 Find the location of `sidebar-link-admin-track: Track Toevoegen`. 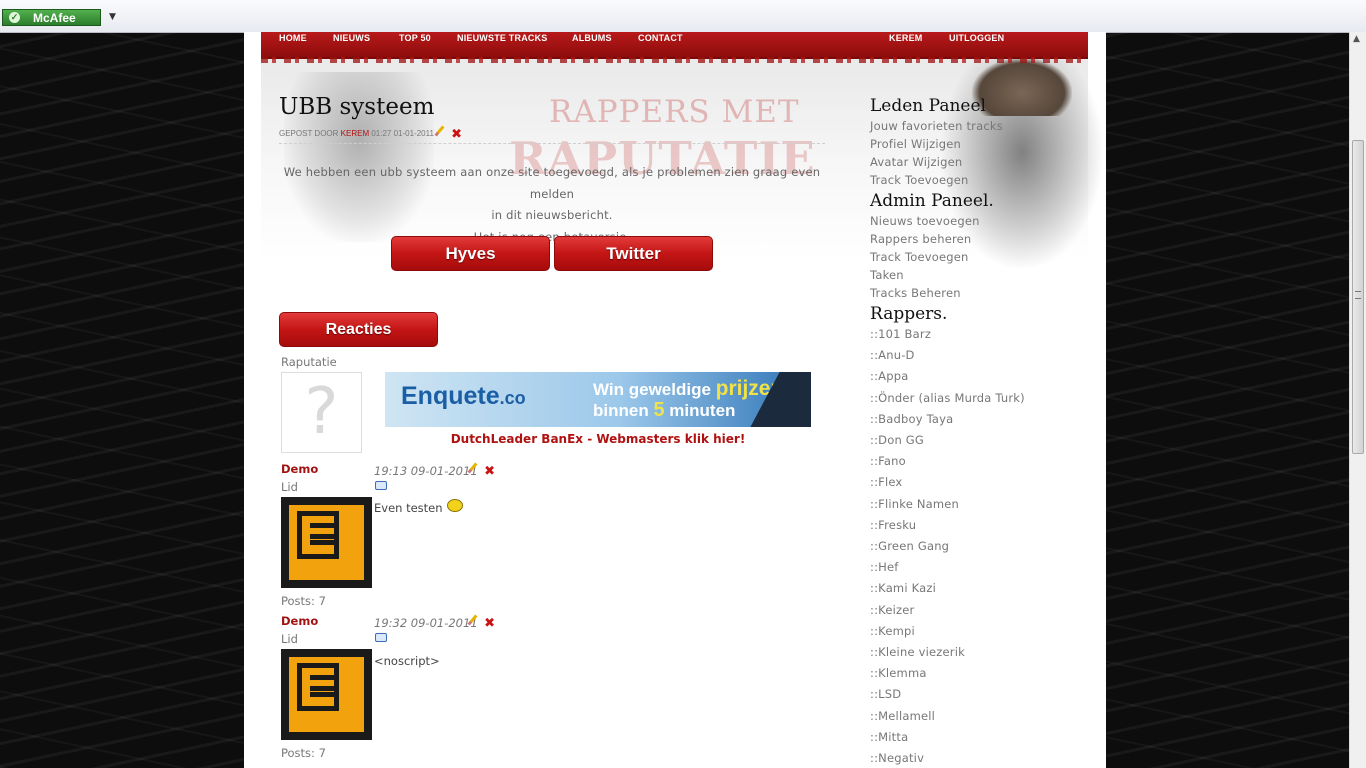

sidebar-link-admin-track: Track Toevoegen is located at coordinates (919, 257).